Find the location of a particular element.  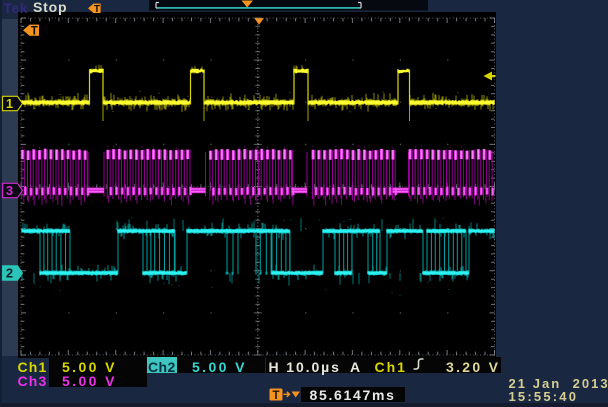

svg-text: 2 is located at coordinates (9, 273).